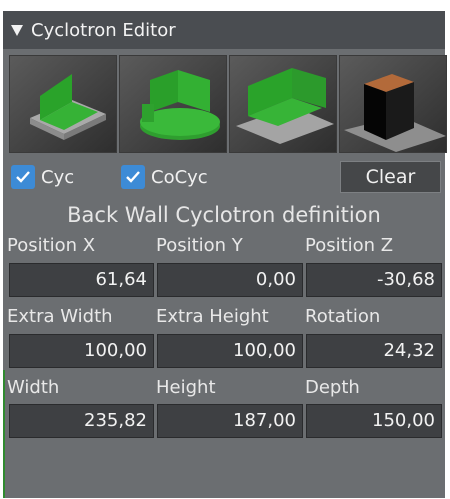 This screenshot has height=499, width=450. I want to click on position-y-field: 0,00, so click(230, 280).